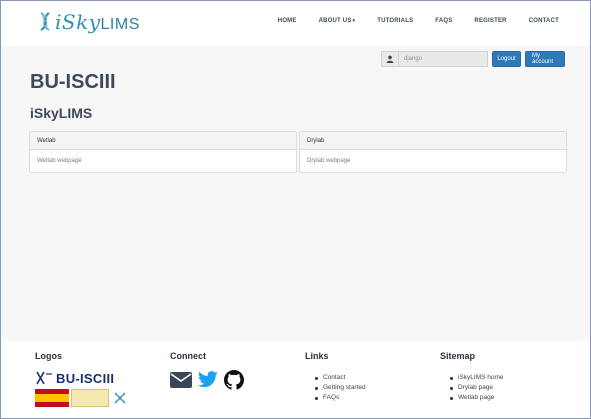  I want to click on social-icons, so click(207, 380).